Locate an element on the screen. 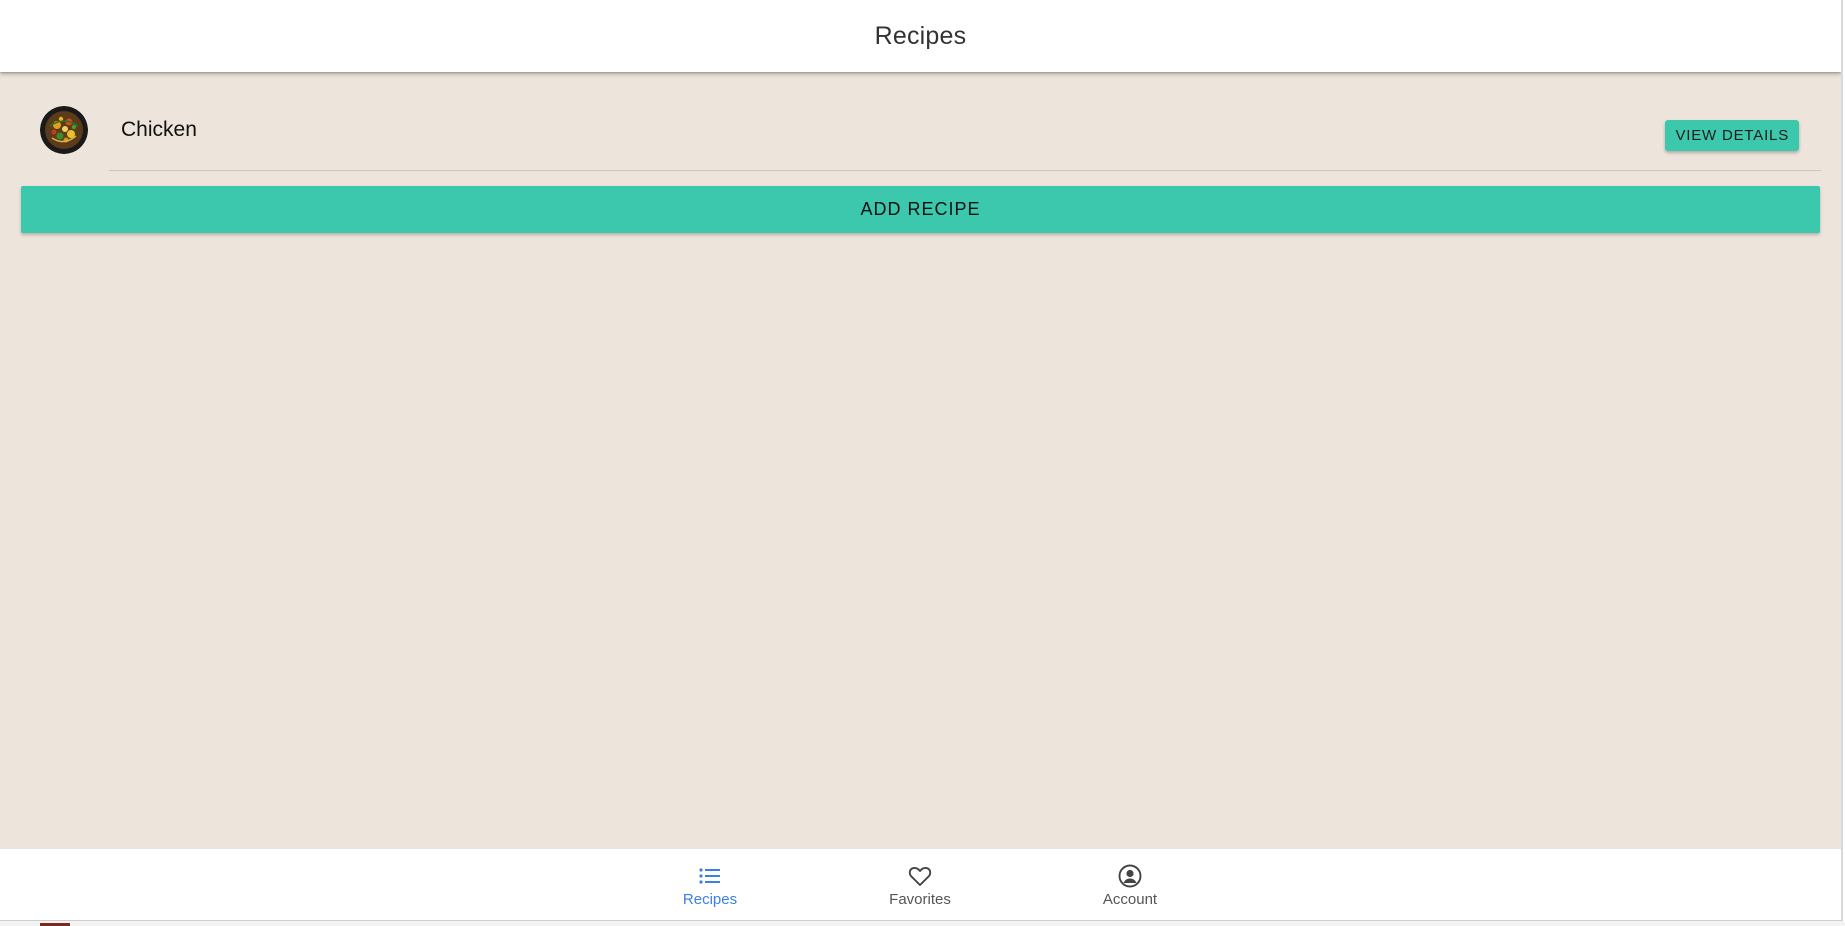  page-title: Recipes is located at coordinates (920, 35).